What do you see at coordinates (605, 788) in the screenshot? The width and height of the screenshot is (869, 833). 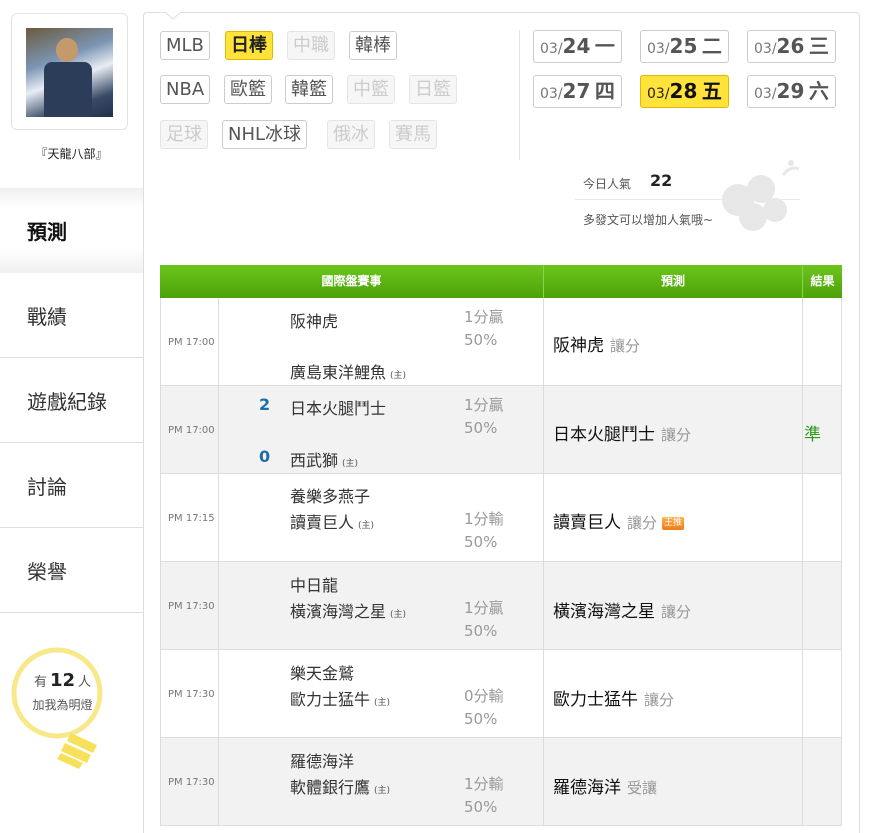 I see `predicted-pick: 羅德海洋 受讓` at bounding box center [605, 788].